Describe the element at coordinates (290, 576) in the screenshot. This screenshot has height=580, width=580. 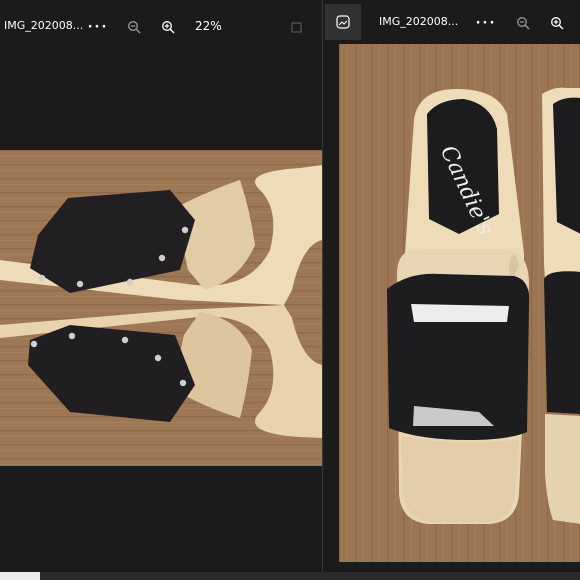
I see `taskbar-strip` at that location.